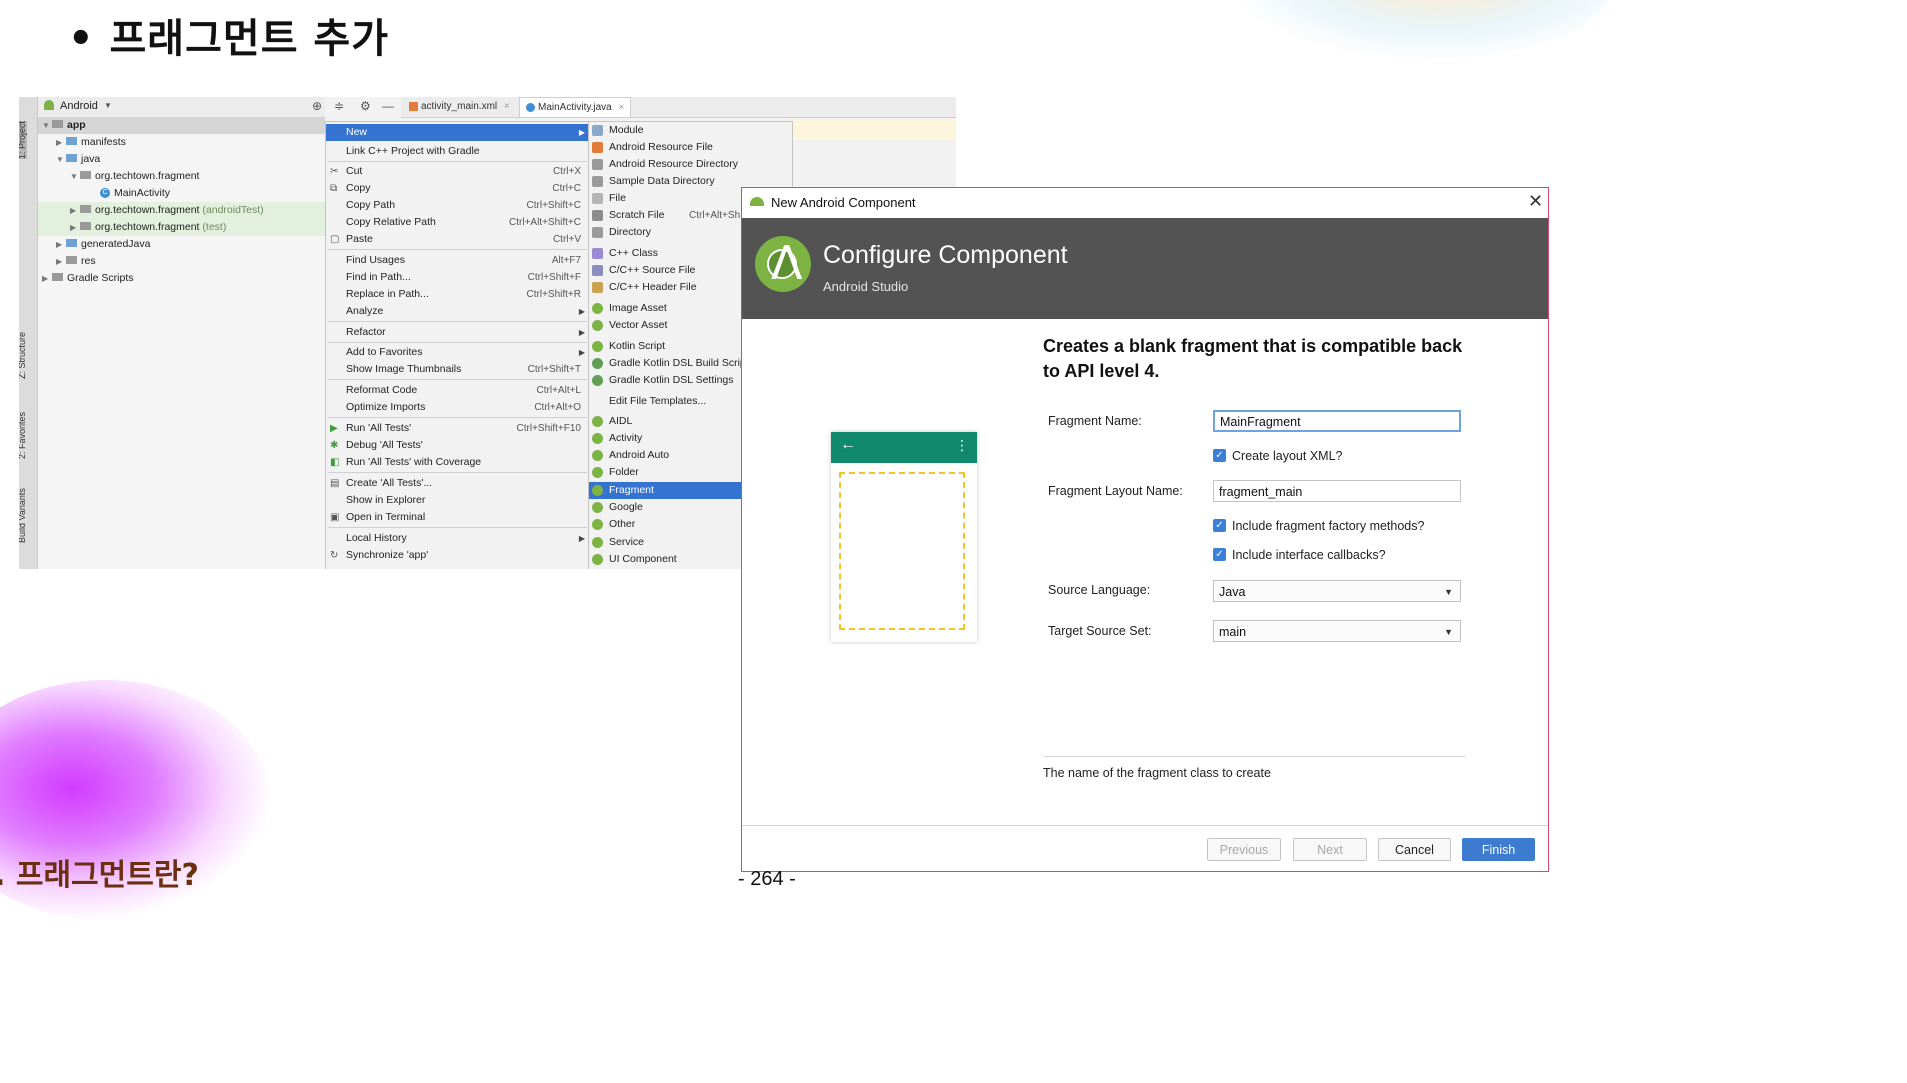 The height and width of the screenshot is (1083, 1907). Describe the element at coordinates (457, 222) in the screenshot. I see `menu-item-copy-relative-path: Copy Relative Path Ctrl+Alt+Shift+C` at that location.